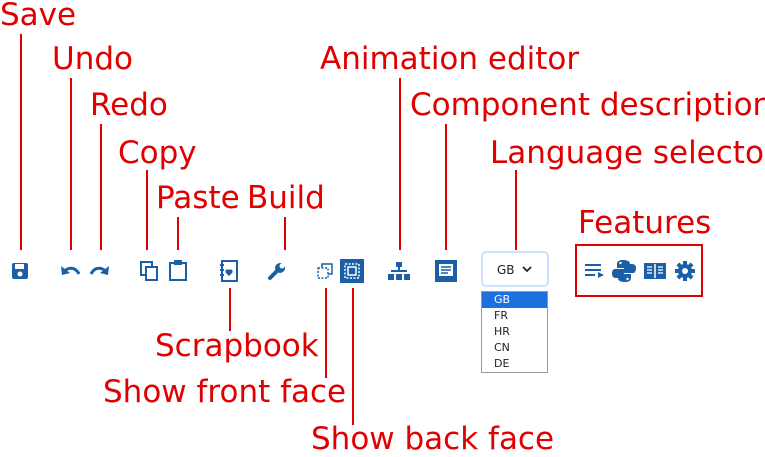 The image size is (765, 457). Describe the element at coordinates (129, 105) in the screenshot. I see `label-redo: Redo` at that location.